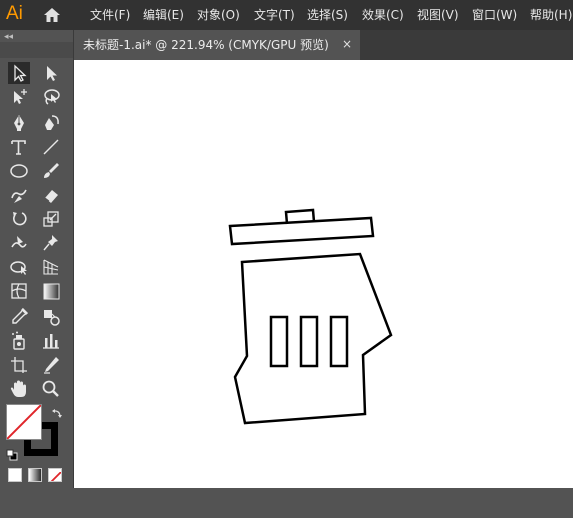 The width and height of the screenshot is (573, 518). Describe the element at coordinates (8, 37) in the screenshot. I see `collapse-panel-icon: ◂◂` at that location.